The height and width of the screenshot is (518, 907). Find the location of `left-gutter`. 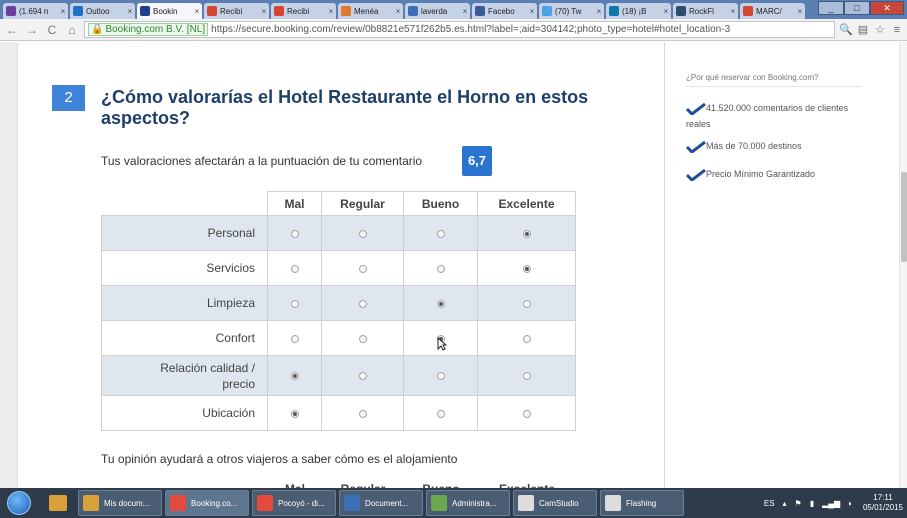

left-gutter is located at coordinates (9, 265).